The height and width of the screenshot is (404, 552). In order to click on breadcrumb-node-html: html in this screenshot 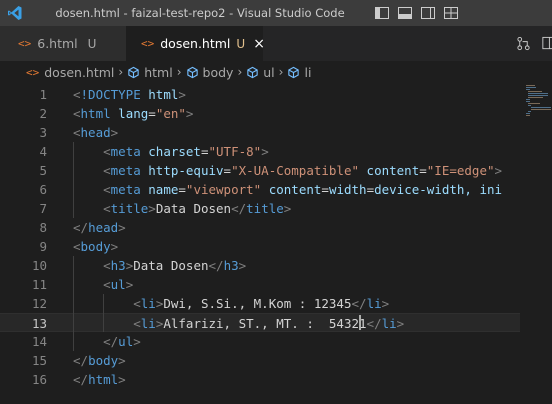, I will do `click(150, 72)`.